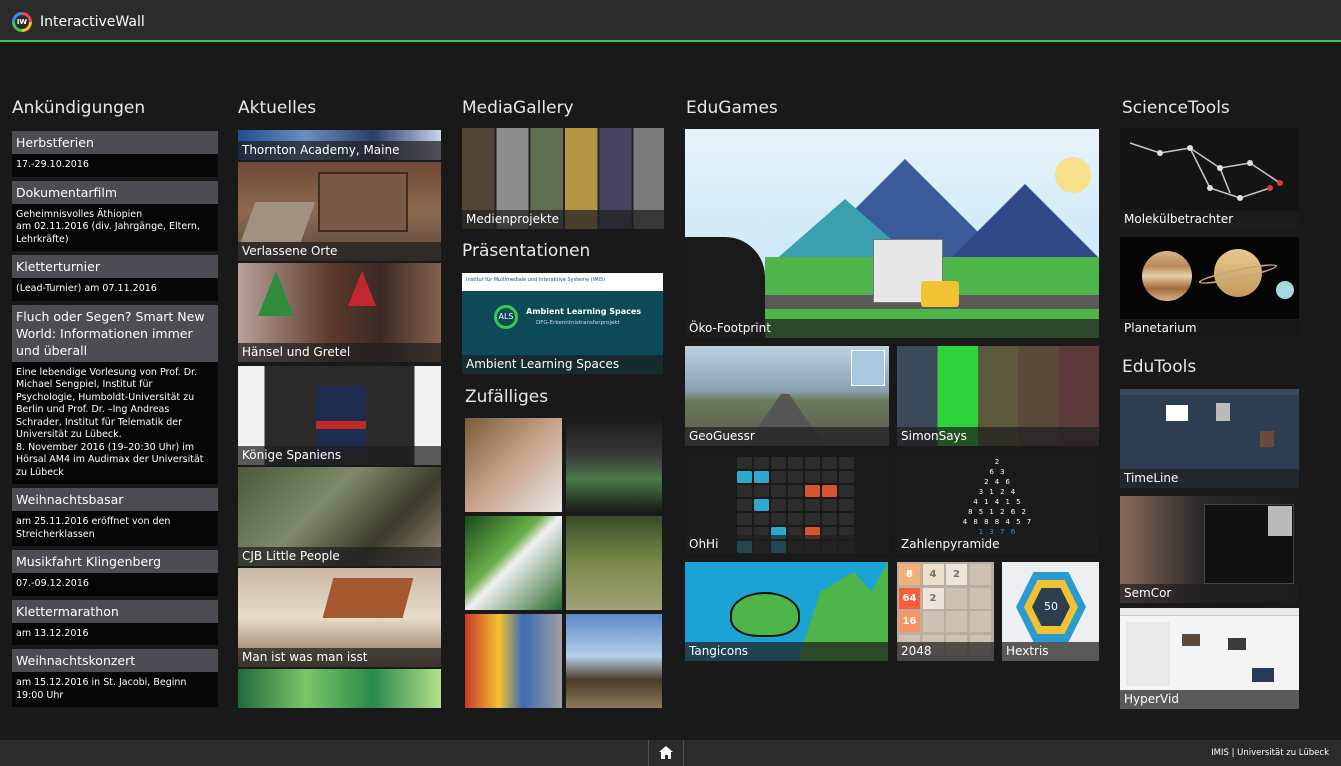 This screenshot has height=766, width=1341. What do you see at coordinates (1209, 549) in the screenshot?
I see `tool-tile-semcor: SemCor` at bounding box center [1209, 549].